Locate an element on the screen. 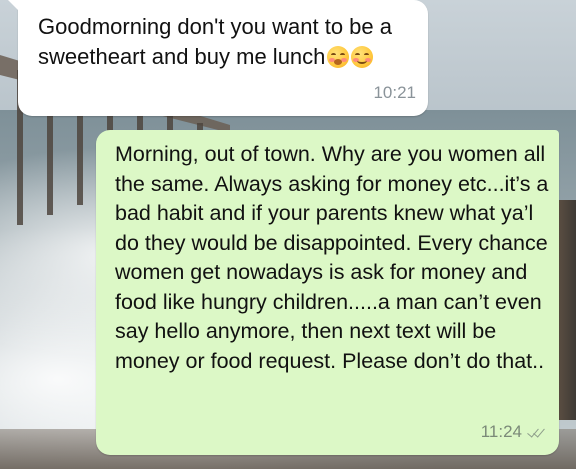 The width and height of the screenshot is (576, 469). outgoing-timestamp: 11:24 is located at coordinates (501, 431).